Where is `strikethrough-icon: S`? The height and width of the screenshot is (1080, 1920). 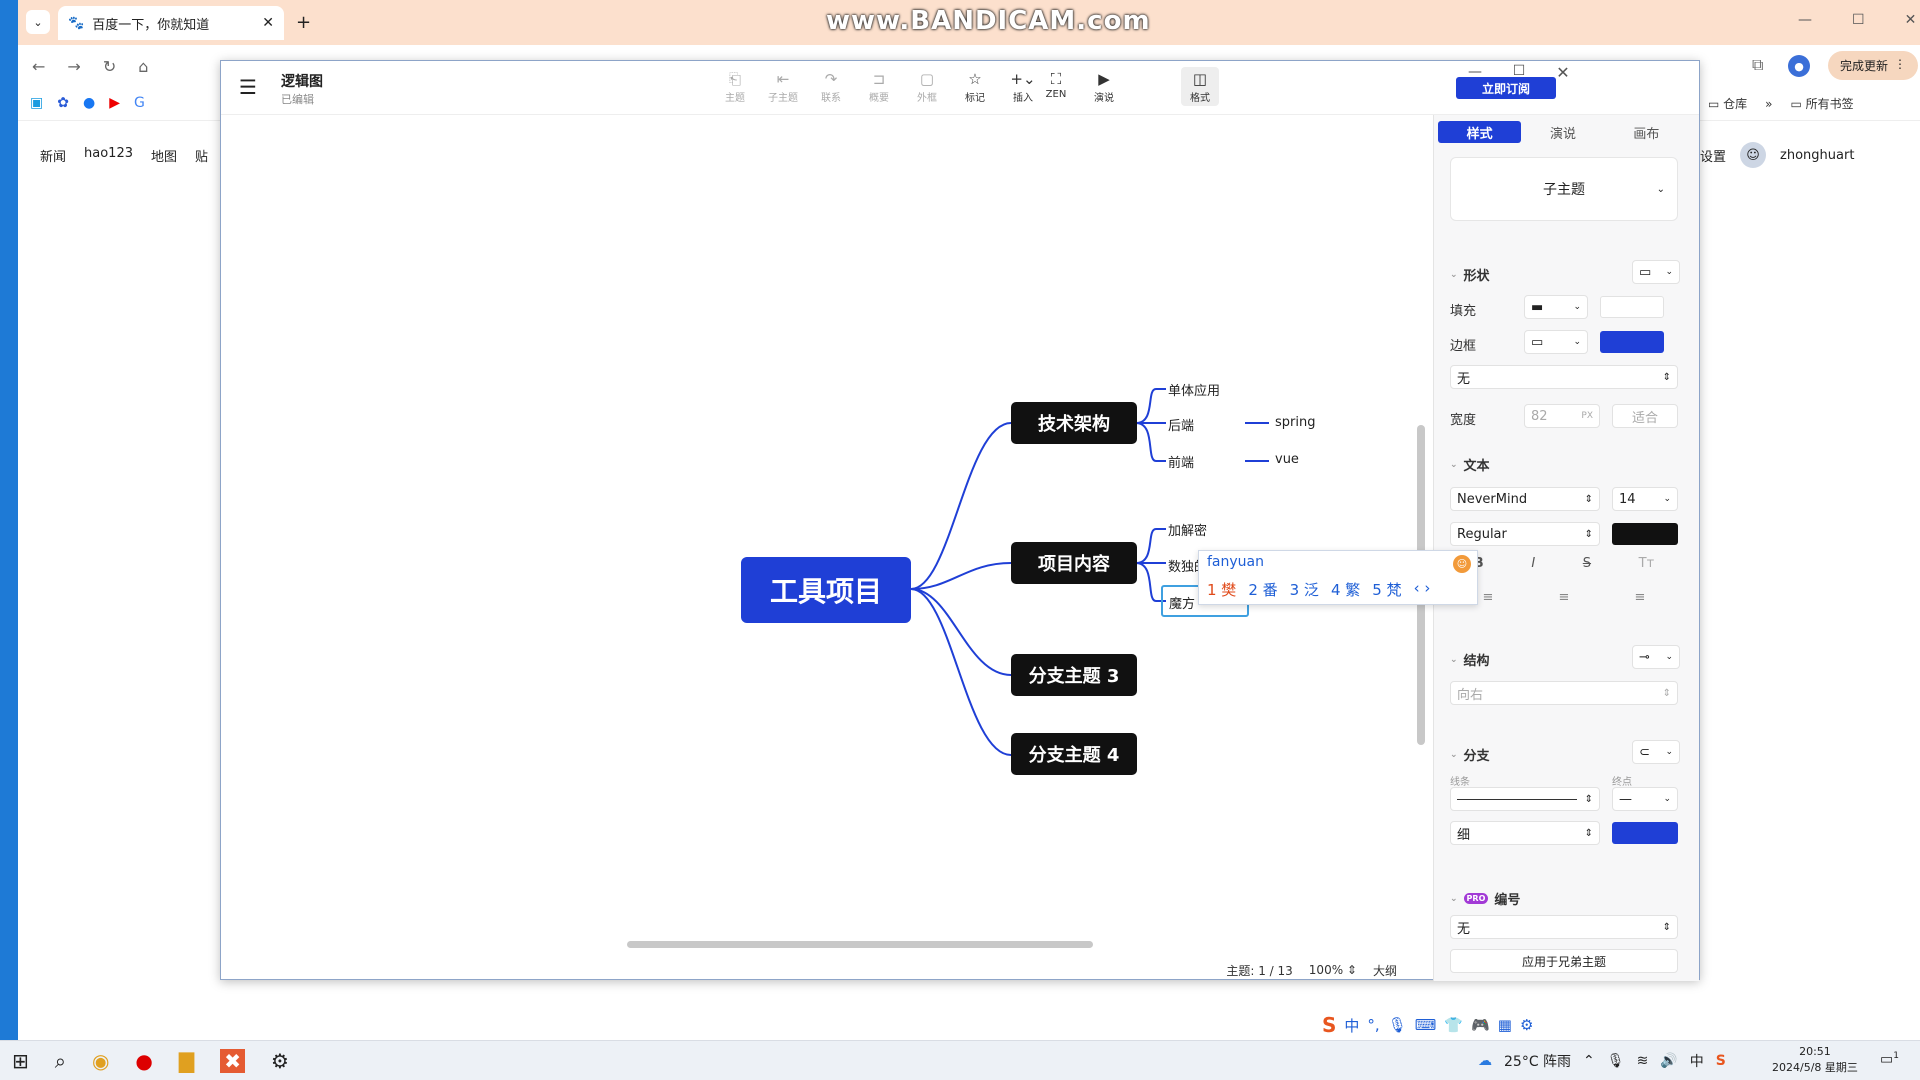 strikethrough-icon: S is located at coordinates (1587, 563).